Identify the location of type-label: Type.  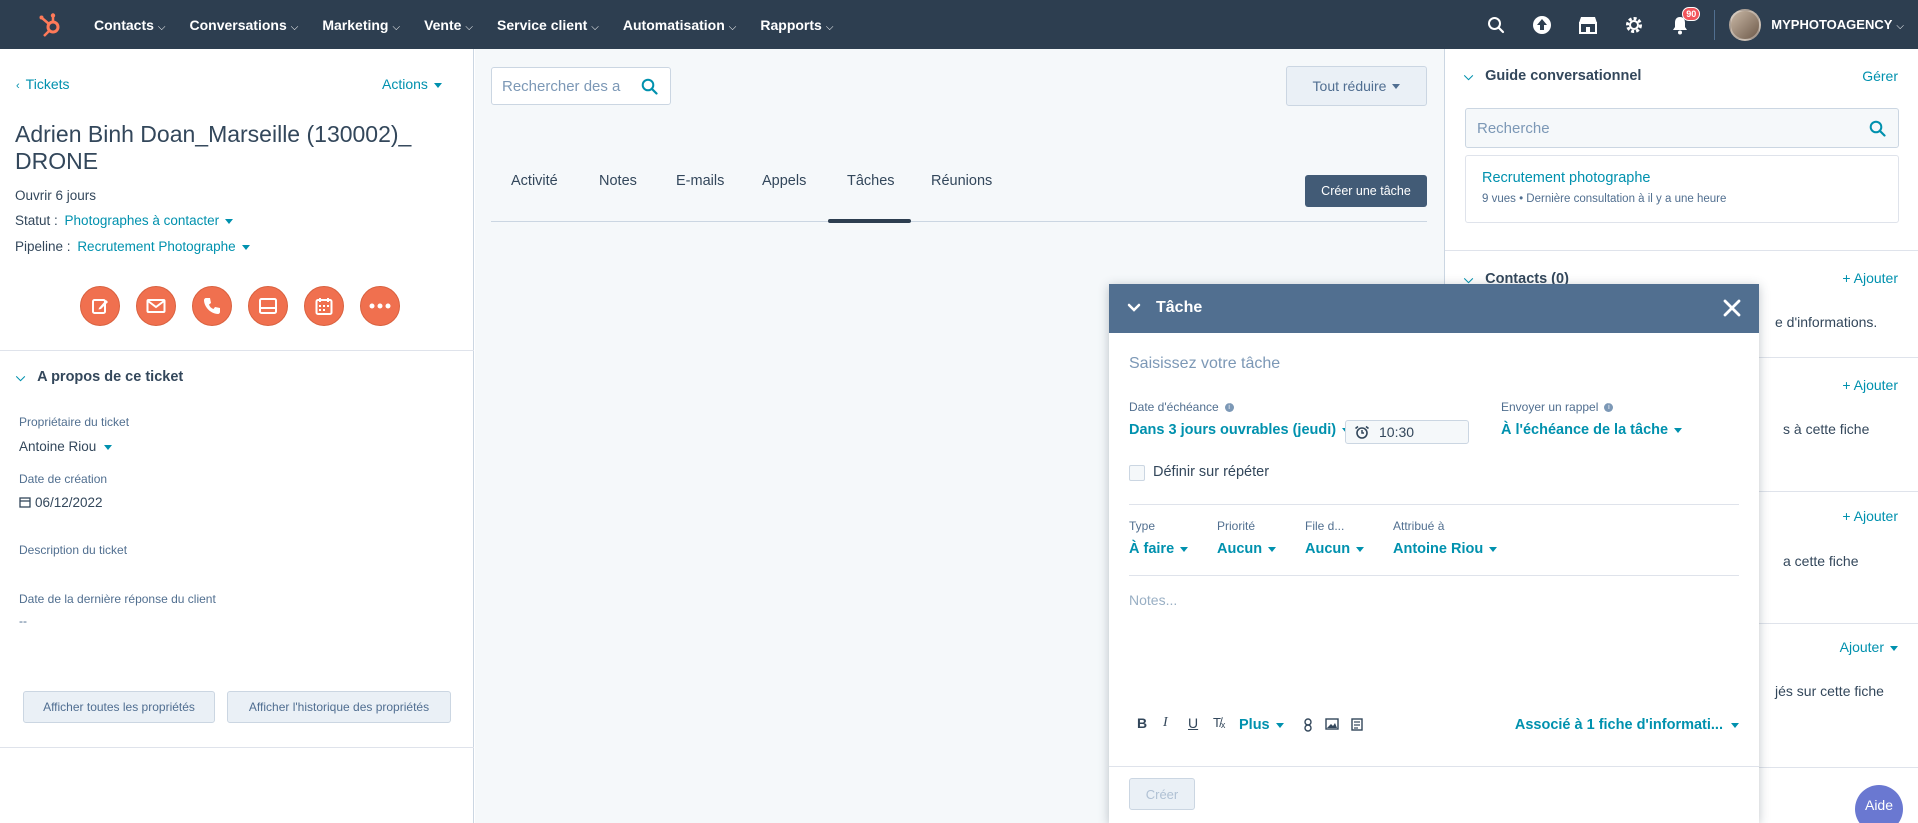
(1142, 526).